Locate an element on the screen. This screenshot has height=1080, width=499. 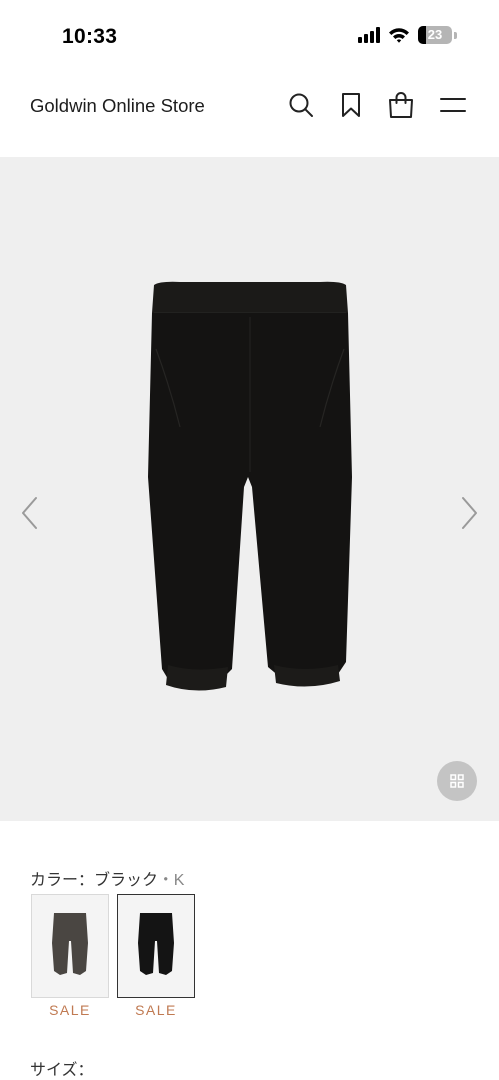
search-icon is located at coordinates (301, 105).